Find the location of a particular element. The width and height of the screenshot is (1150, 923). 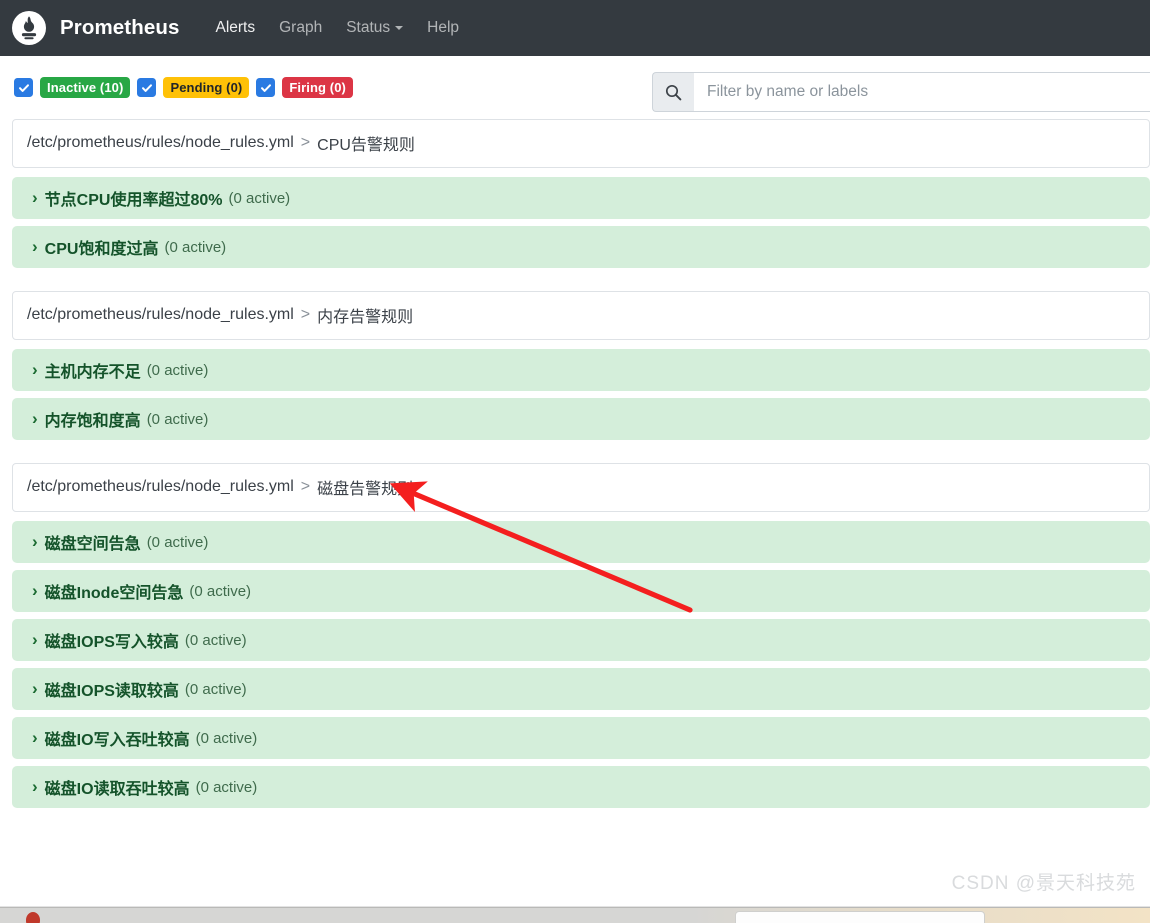

checkbox-pending is located at coordinates (147, 87).